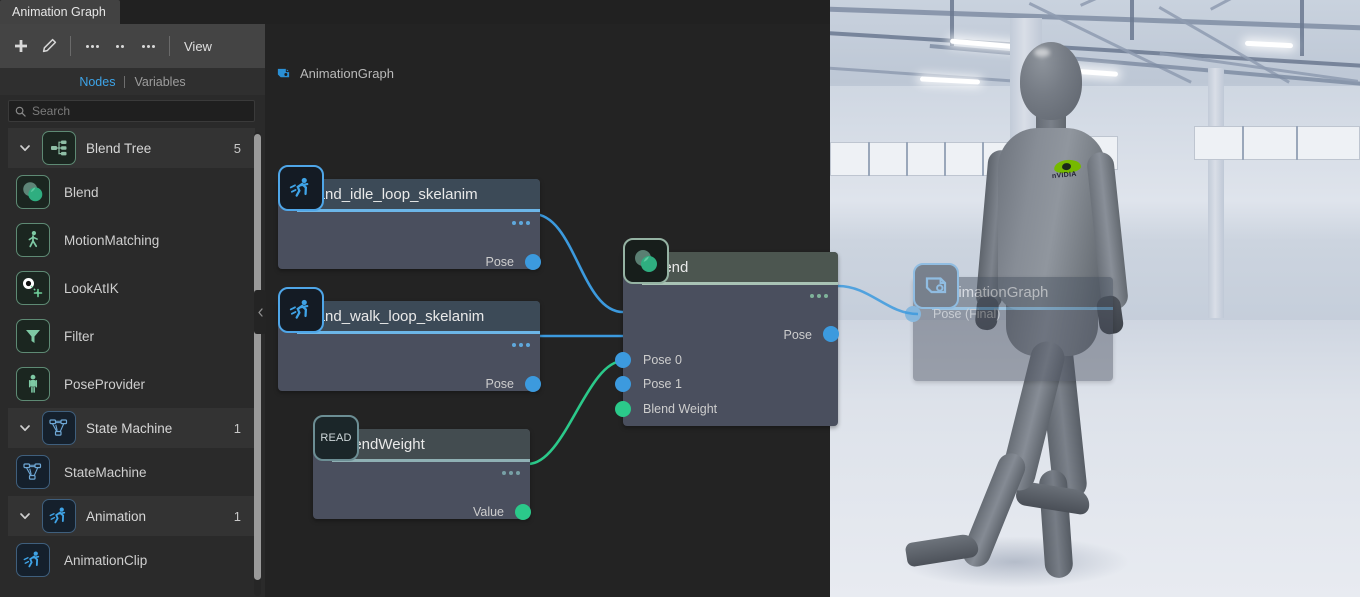  I want to click on port-label-blend-weight: Blend Weight, so click(680, 409).